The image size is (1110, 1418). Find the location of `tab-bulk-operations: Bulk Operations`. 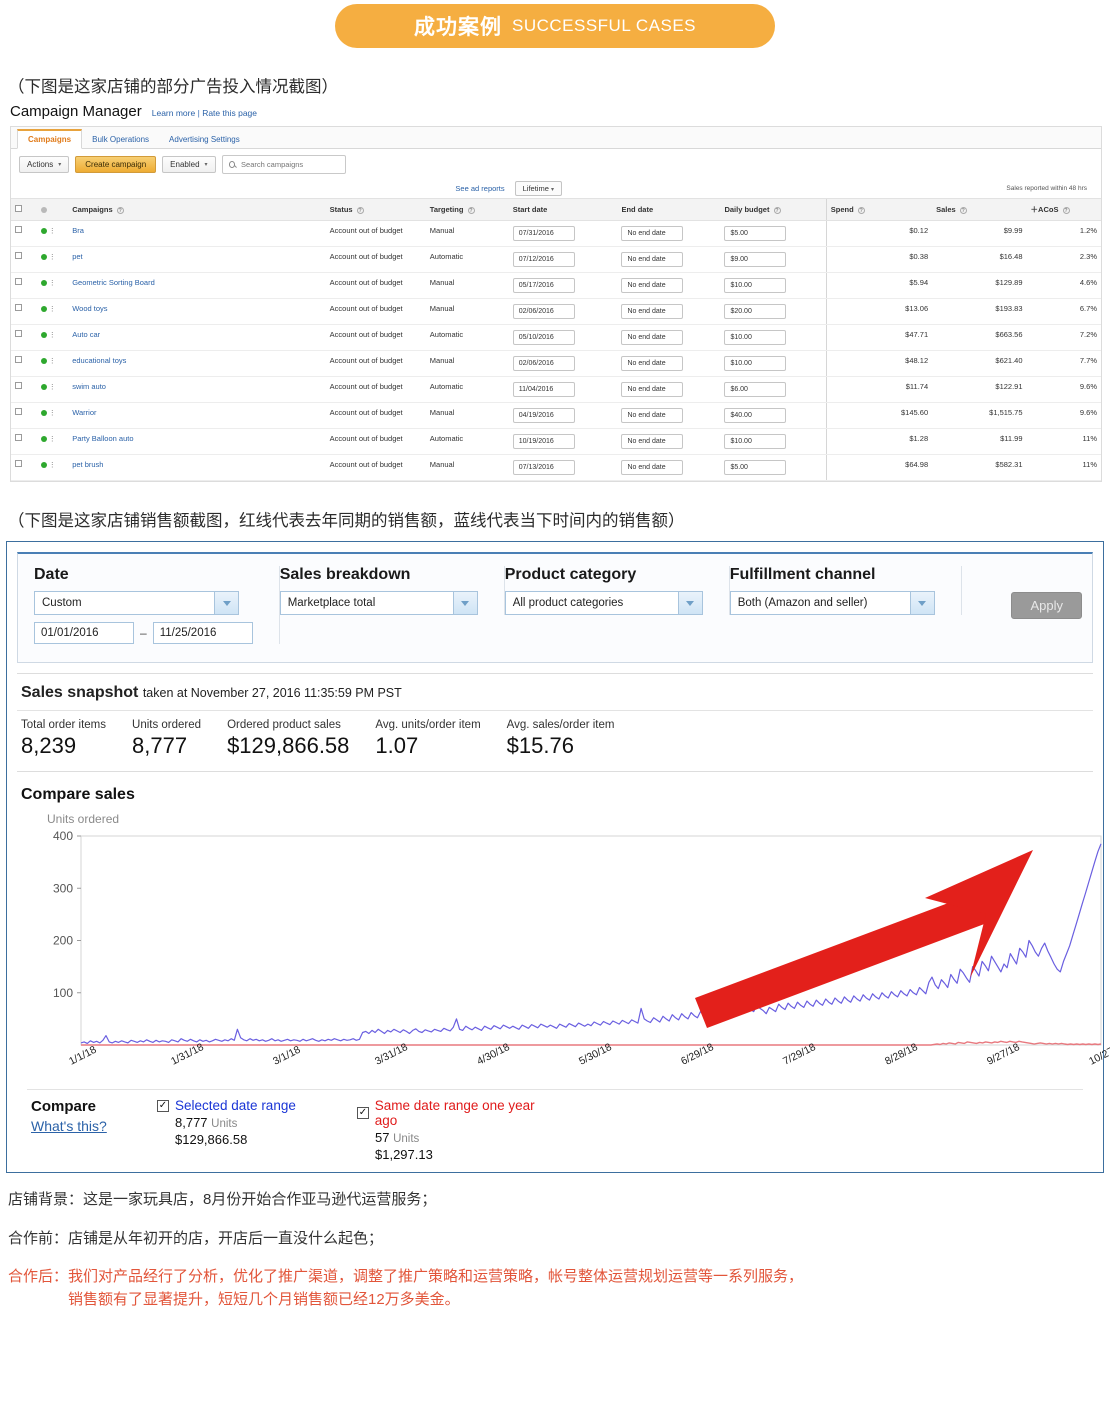

tab-bulk-operations: Bulk Operations is located at coordinates (120, 139).